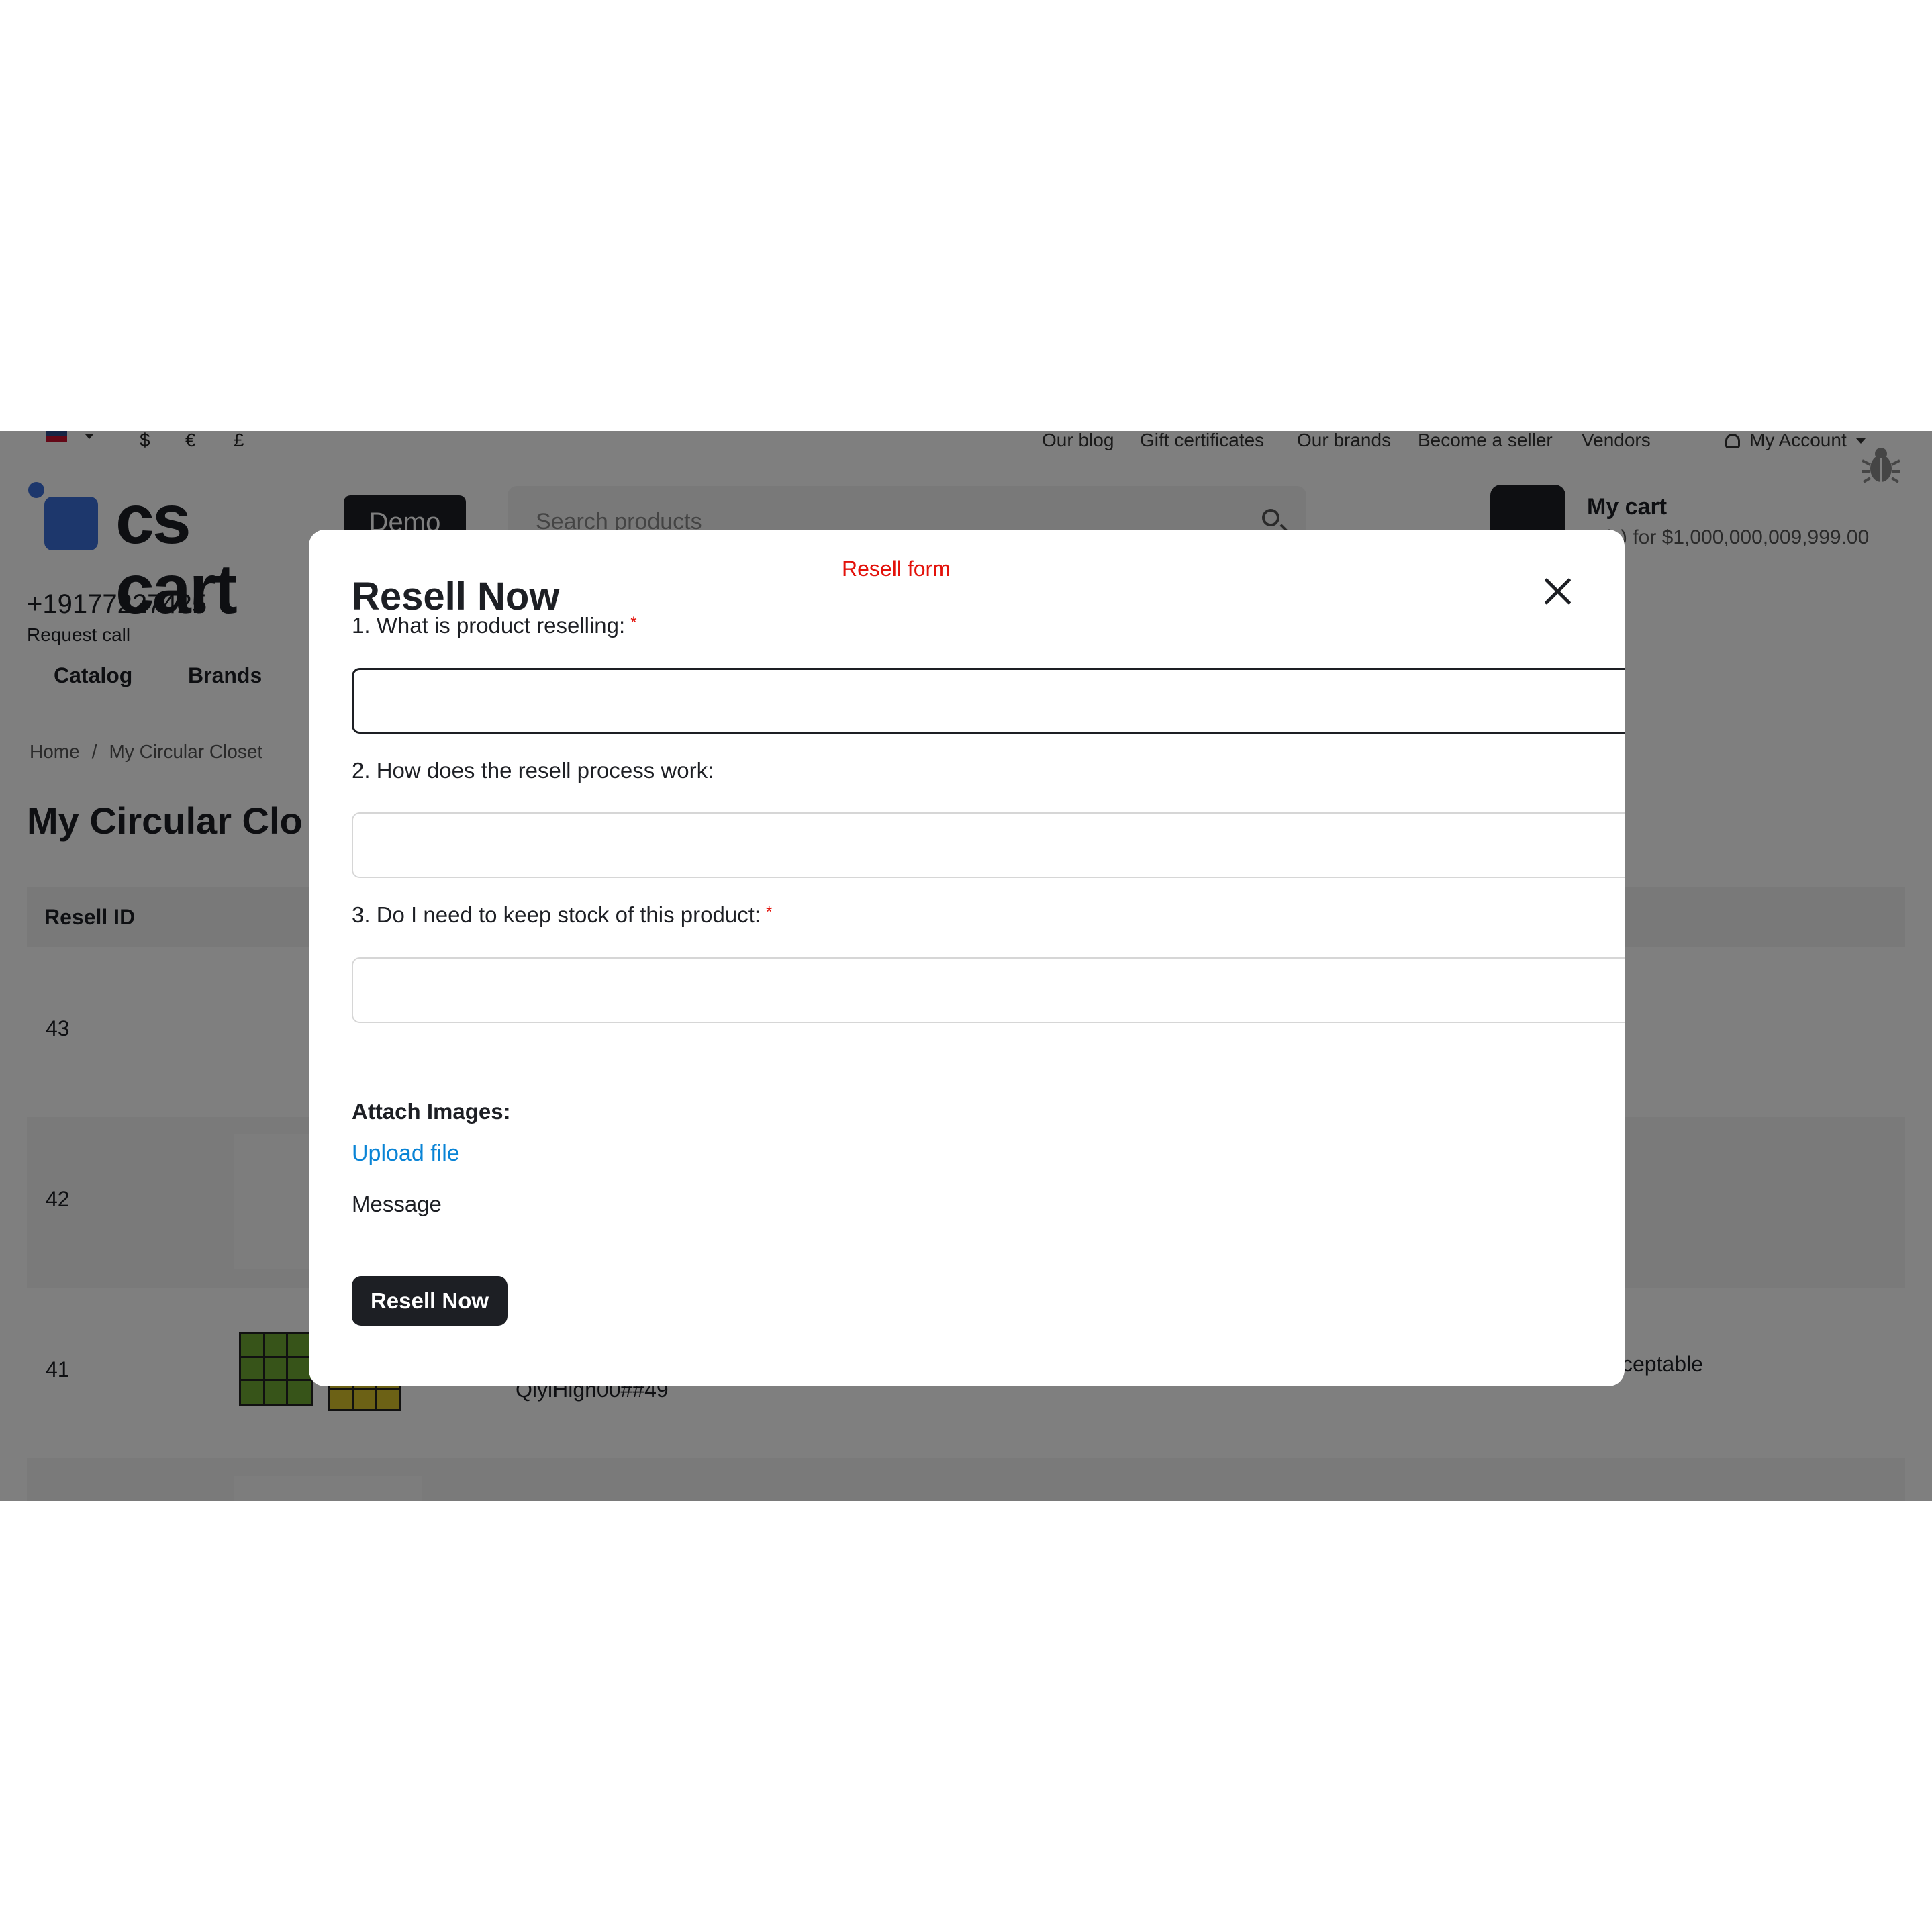 The image size is (1932, 1932). Describe the element at coordinates (406, 1154) in the screenshot. I see `upload-file-link: Upload file` at that location.